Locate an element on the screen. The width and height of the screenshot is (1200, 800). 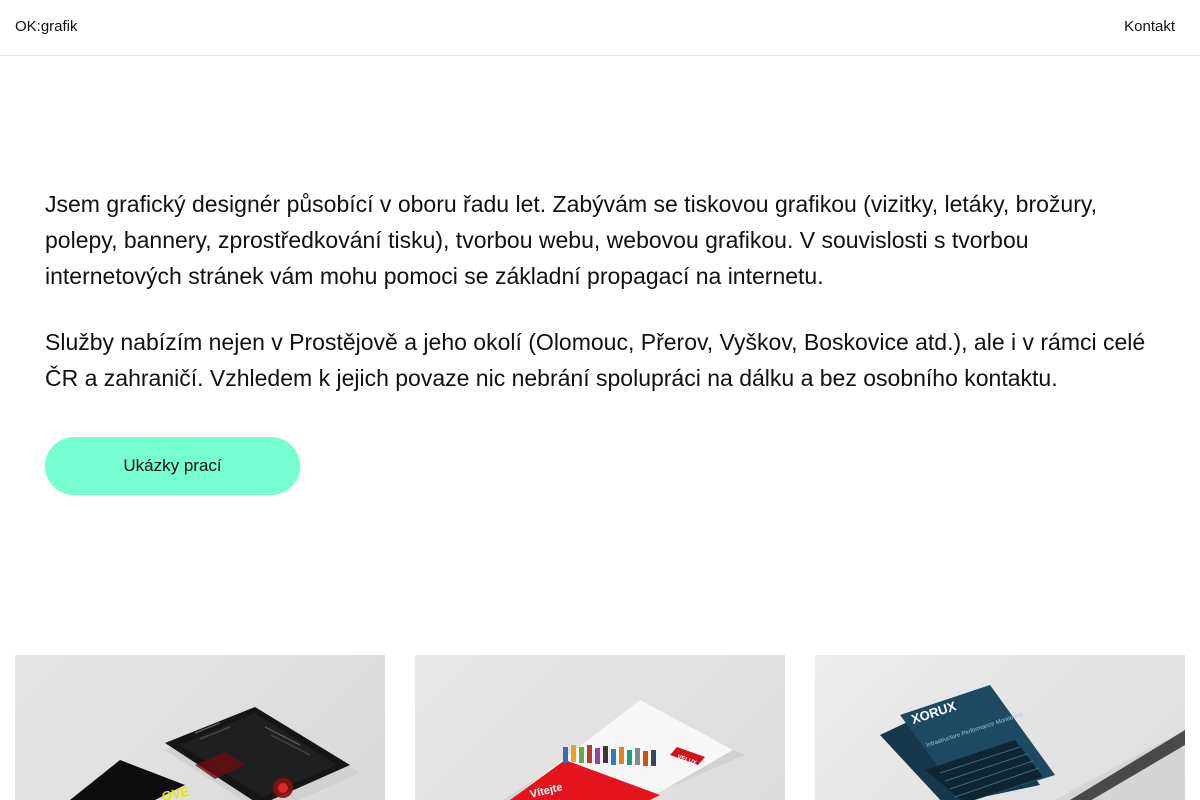
portfolio-card-dark-brochure: OVE is located at coordinates (200, 727).